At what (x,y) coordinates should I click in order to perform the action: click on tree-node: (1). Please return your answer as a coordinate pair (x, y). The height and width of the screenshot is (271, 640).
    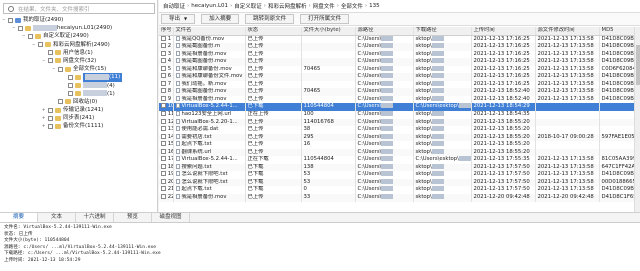
    Looking at the image, I should click on (79, 94).